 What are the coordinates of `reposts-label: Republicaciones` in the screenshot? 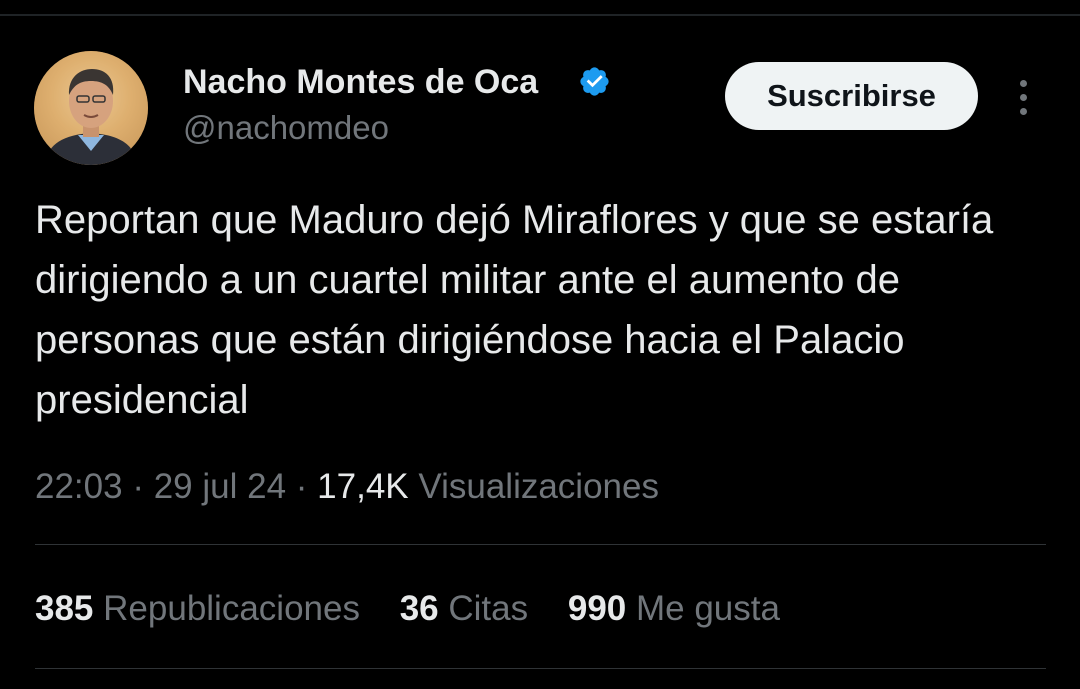 It's located at (231, 608).